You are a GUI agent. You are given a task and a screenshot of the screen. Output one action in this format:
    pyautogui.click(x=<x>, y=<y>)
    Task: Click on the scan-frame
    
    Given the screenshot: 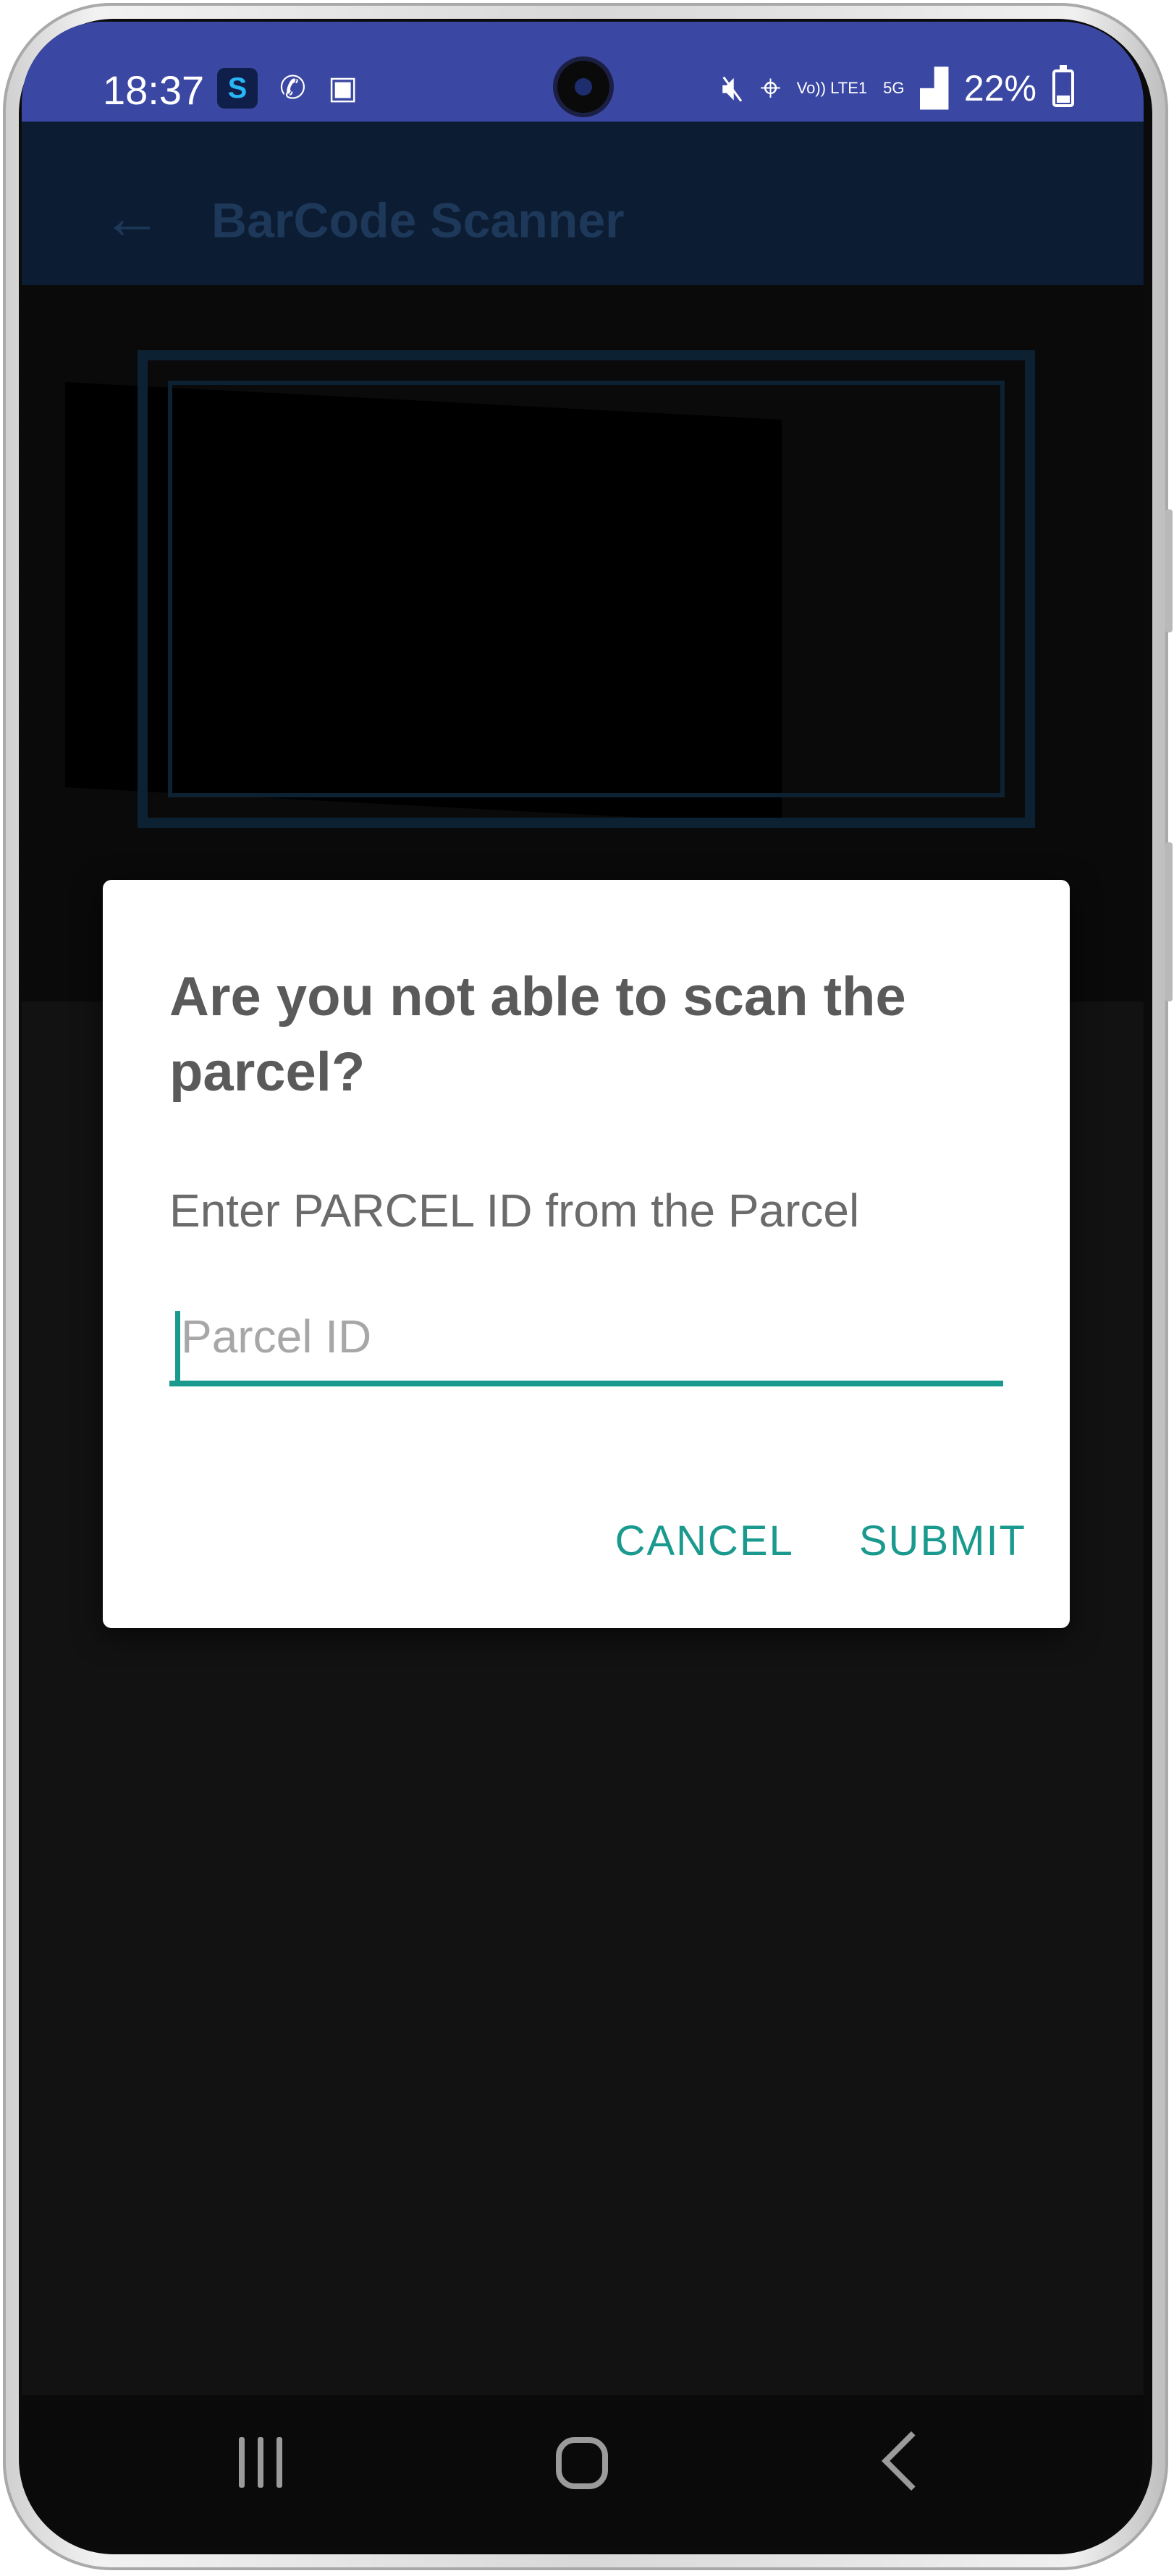 What is the action you would take?
    pyautogui.click(x=586, y=589)
    